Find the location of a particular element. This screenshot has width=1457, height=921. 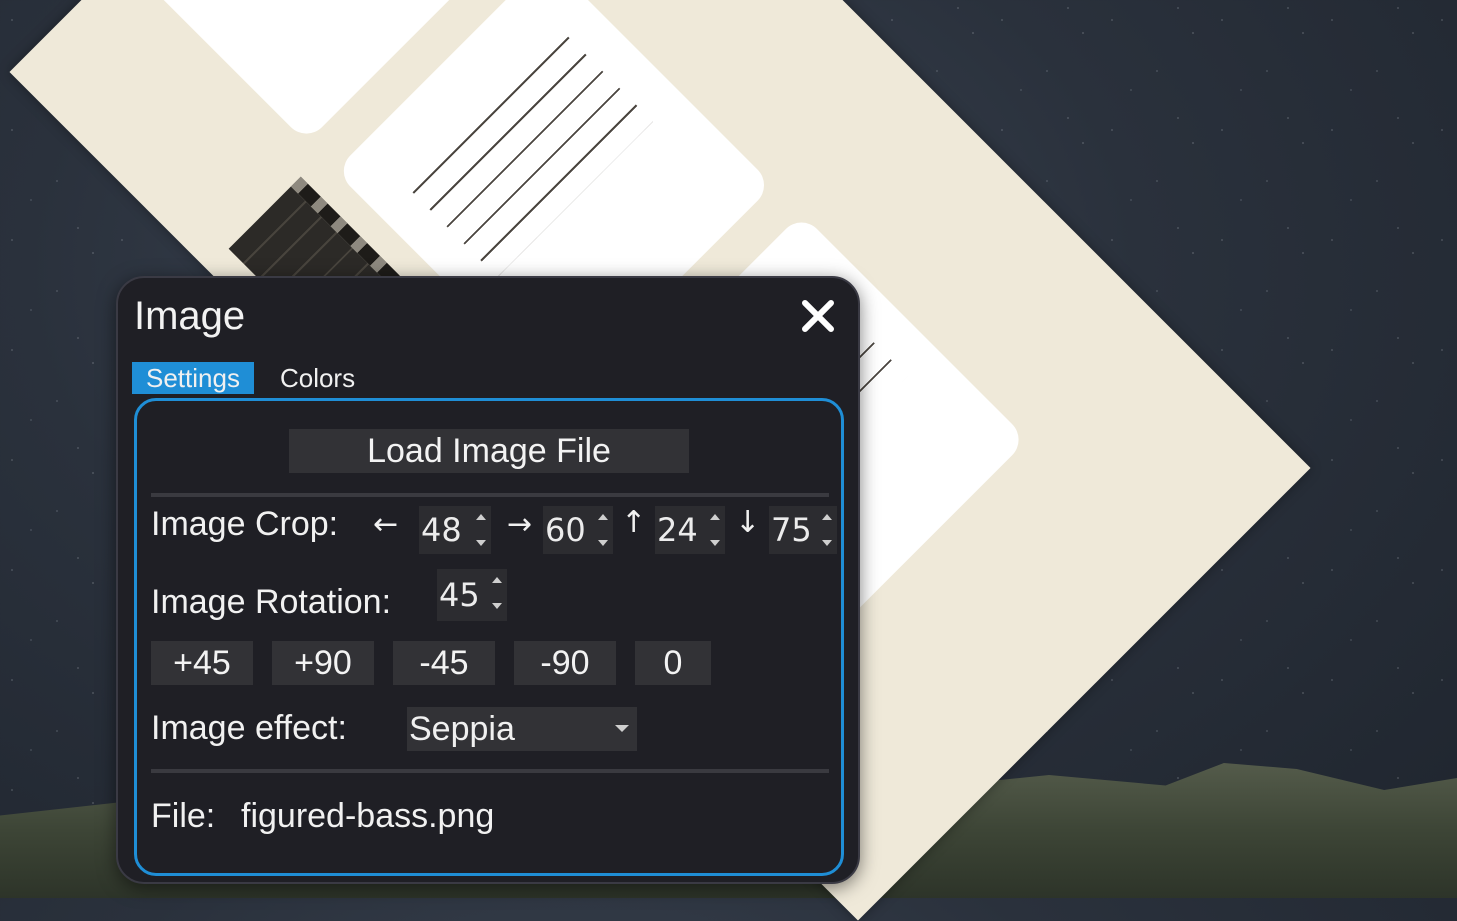

image-effect-select: Seppia is located at coordinates (522, 729).